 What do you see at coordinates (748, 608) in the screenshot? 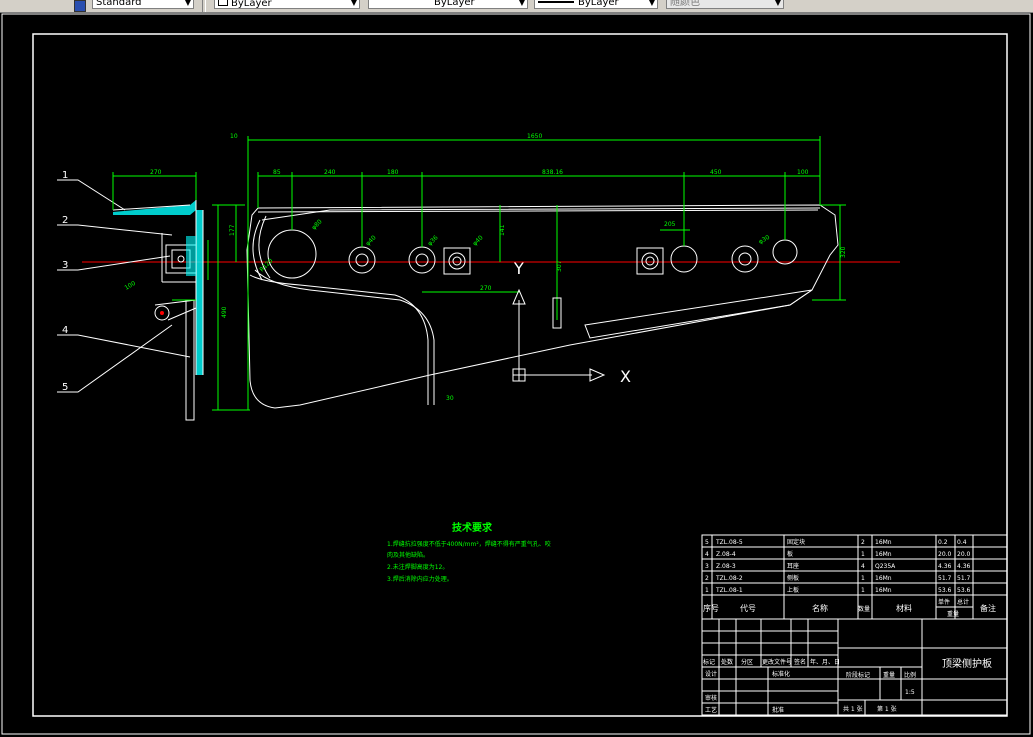
I see `bom-header-code: 代号` at bounding box center [748, 608].